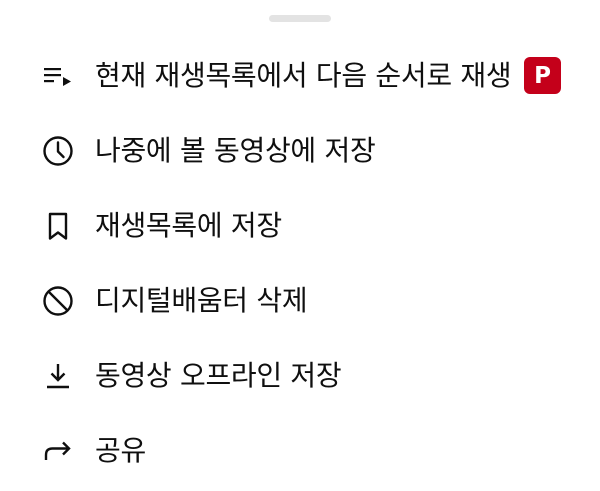 This screenshot has width=600, height=491. Describe the element at coordinates (120, 450) in the screenshot. I see `menu-item-label: 공유` at that location.